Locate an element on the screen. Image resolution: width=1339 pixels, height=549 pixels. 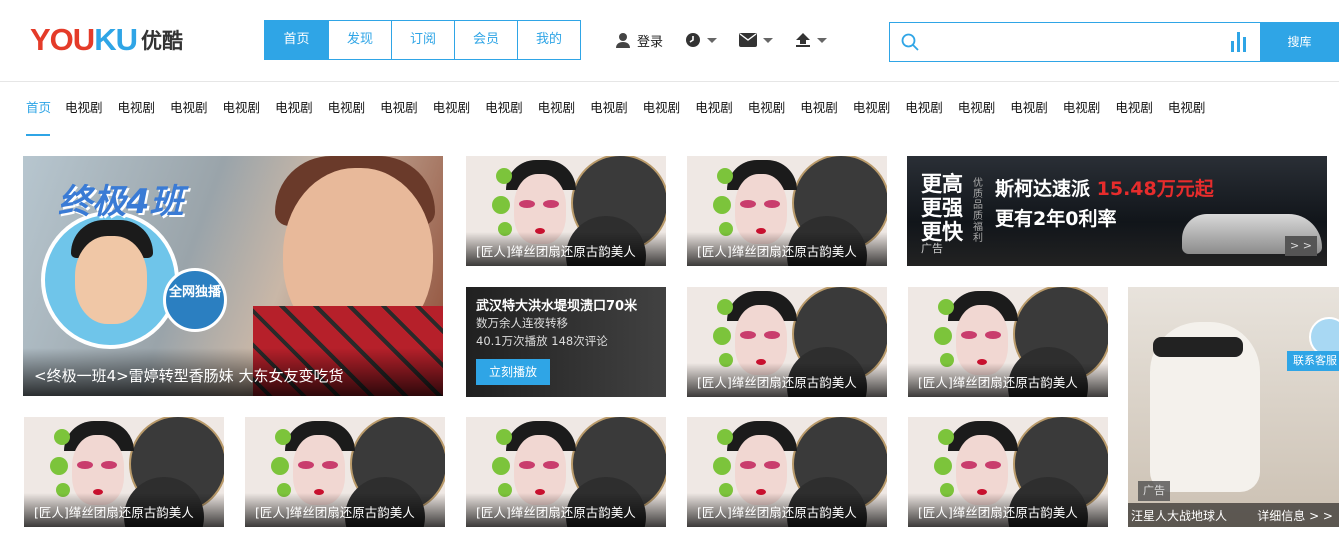
search-input is located at coordinates (1076, 42).